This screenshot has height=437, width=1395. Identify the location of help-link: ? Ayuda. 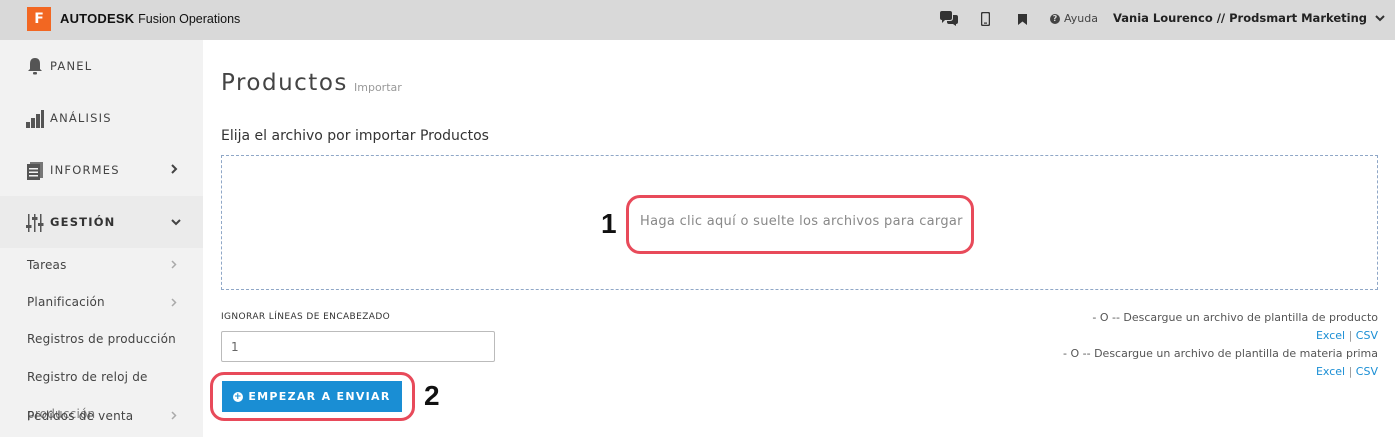
(1074, 18).